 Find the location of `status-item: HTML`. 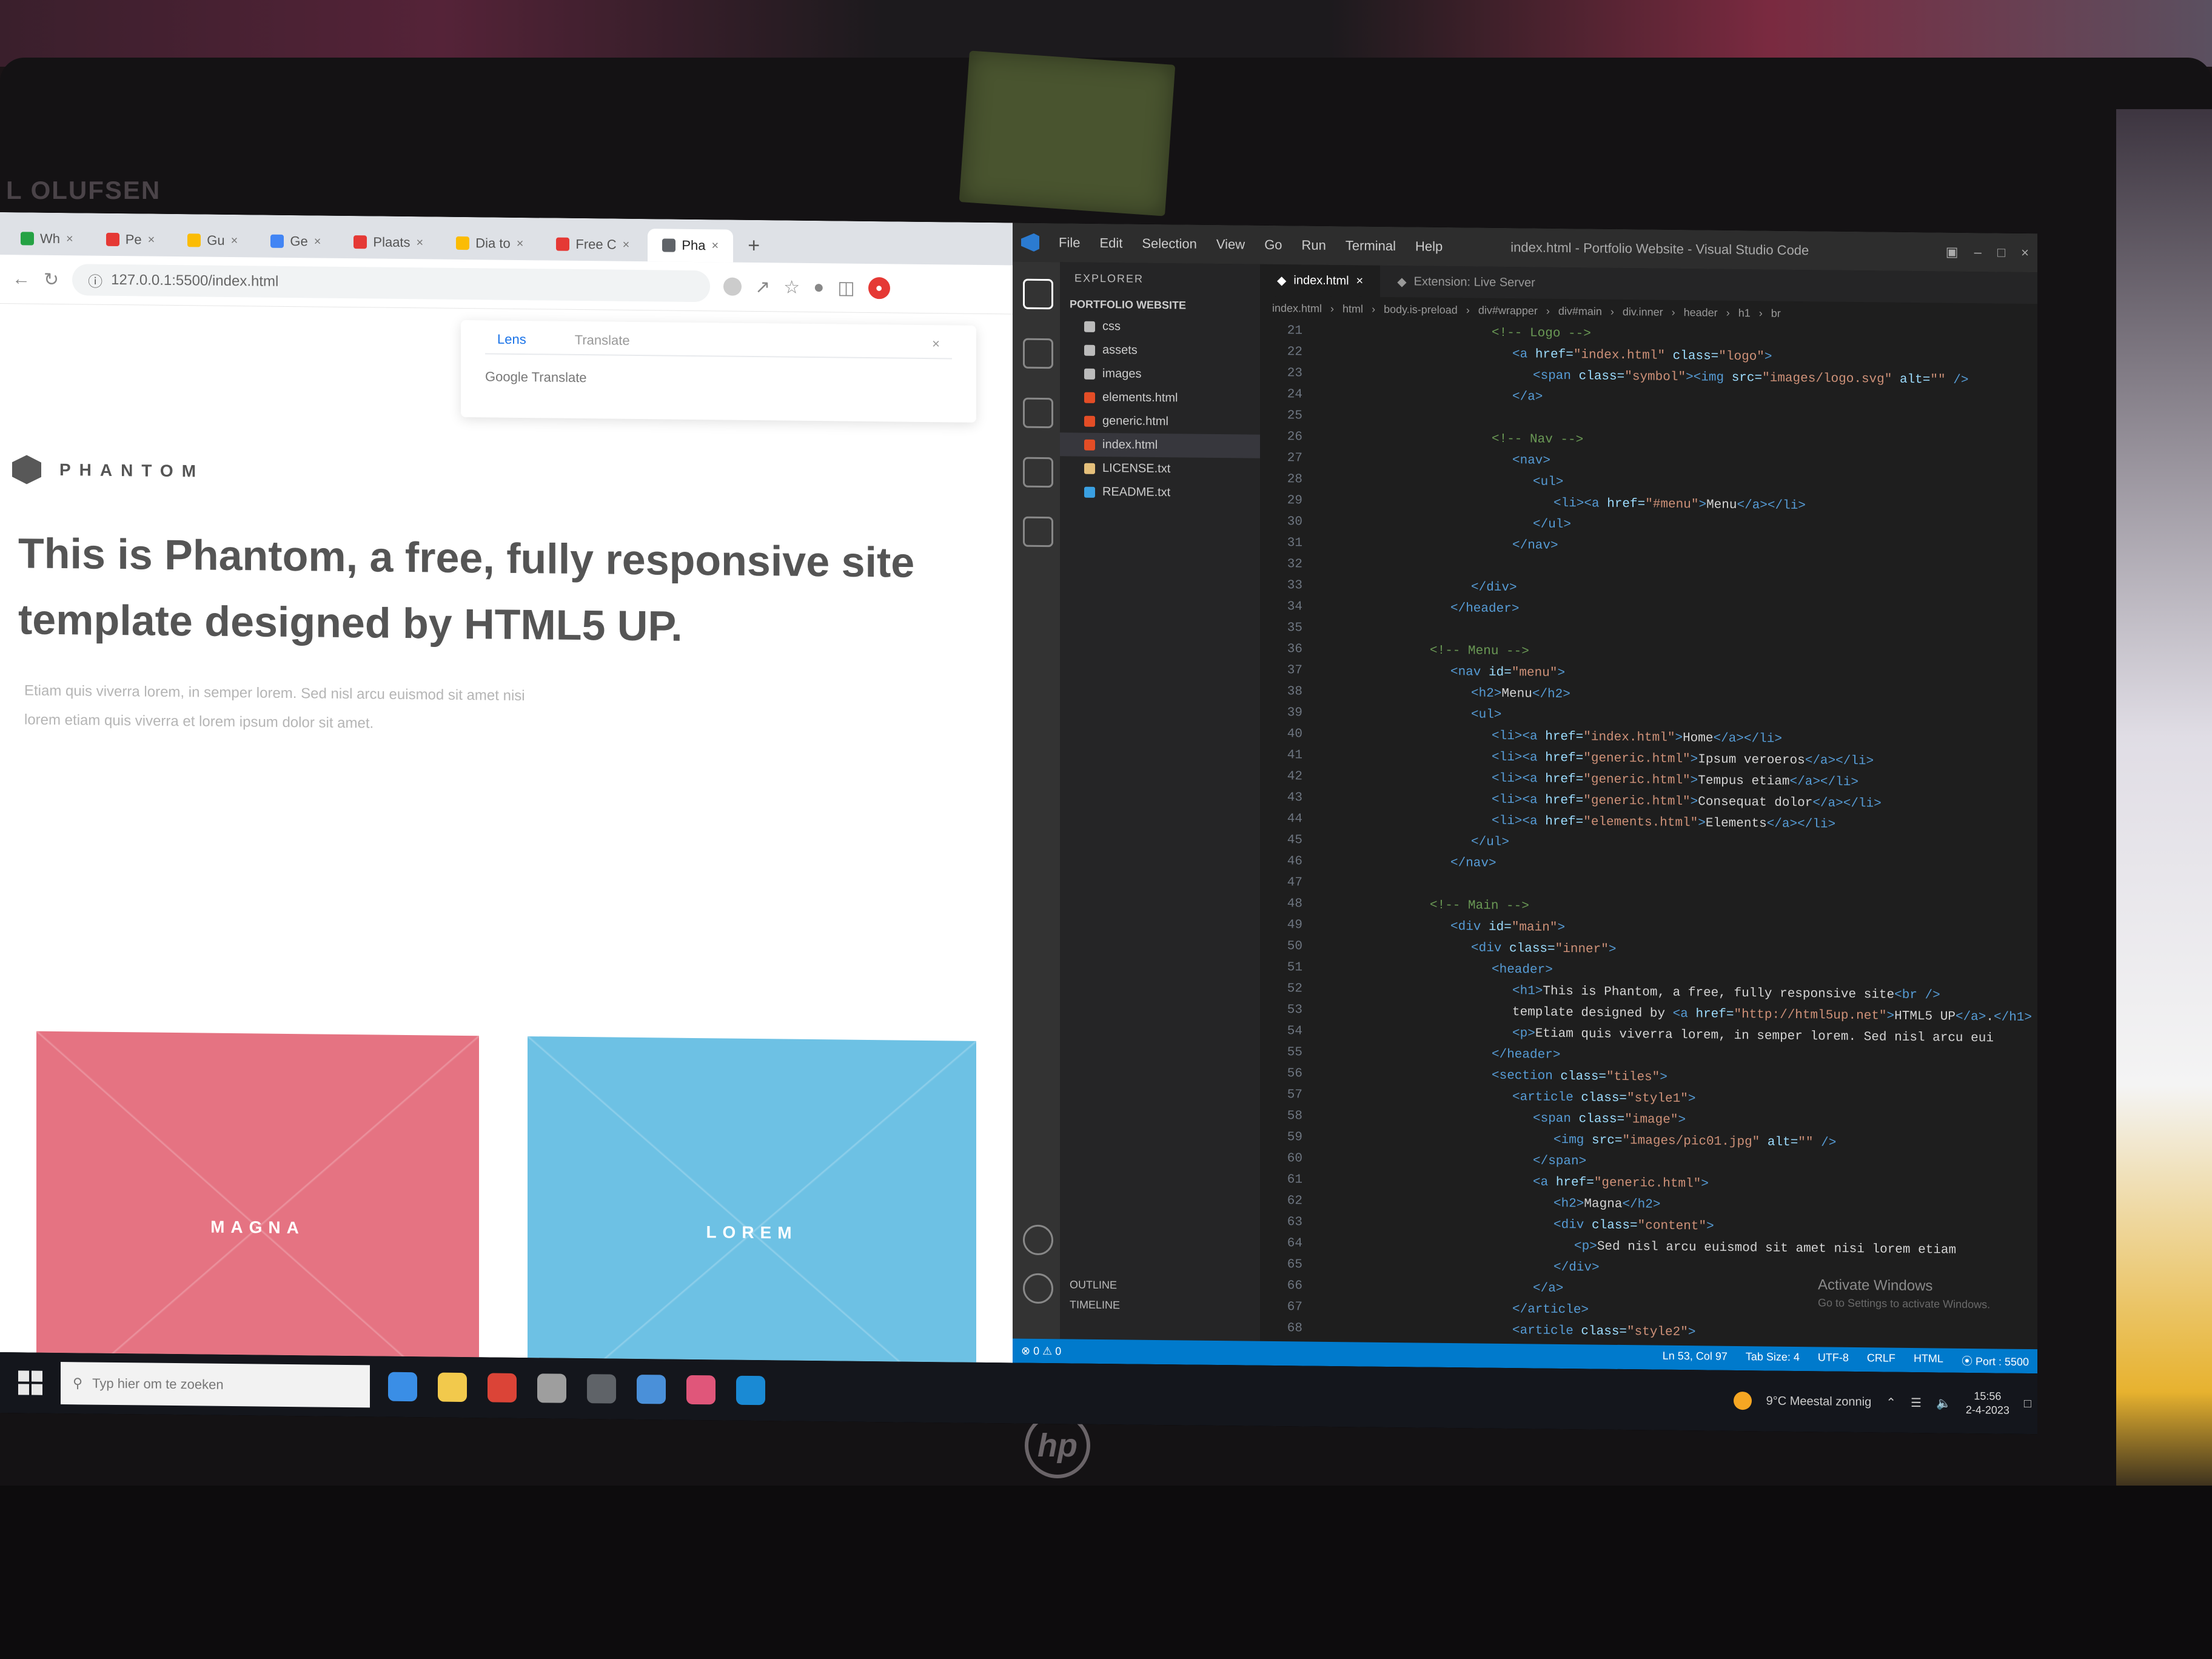

status-item: HTML is located at coordinates (1929, 1360).